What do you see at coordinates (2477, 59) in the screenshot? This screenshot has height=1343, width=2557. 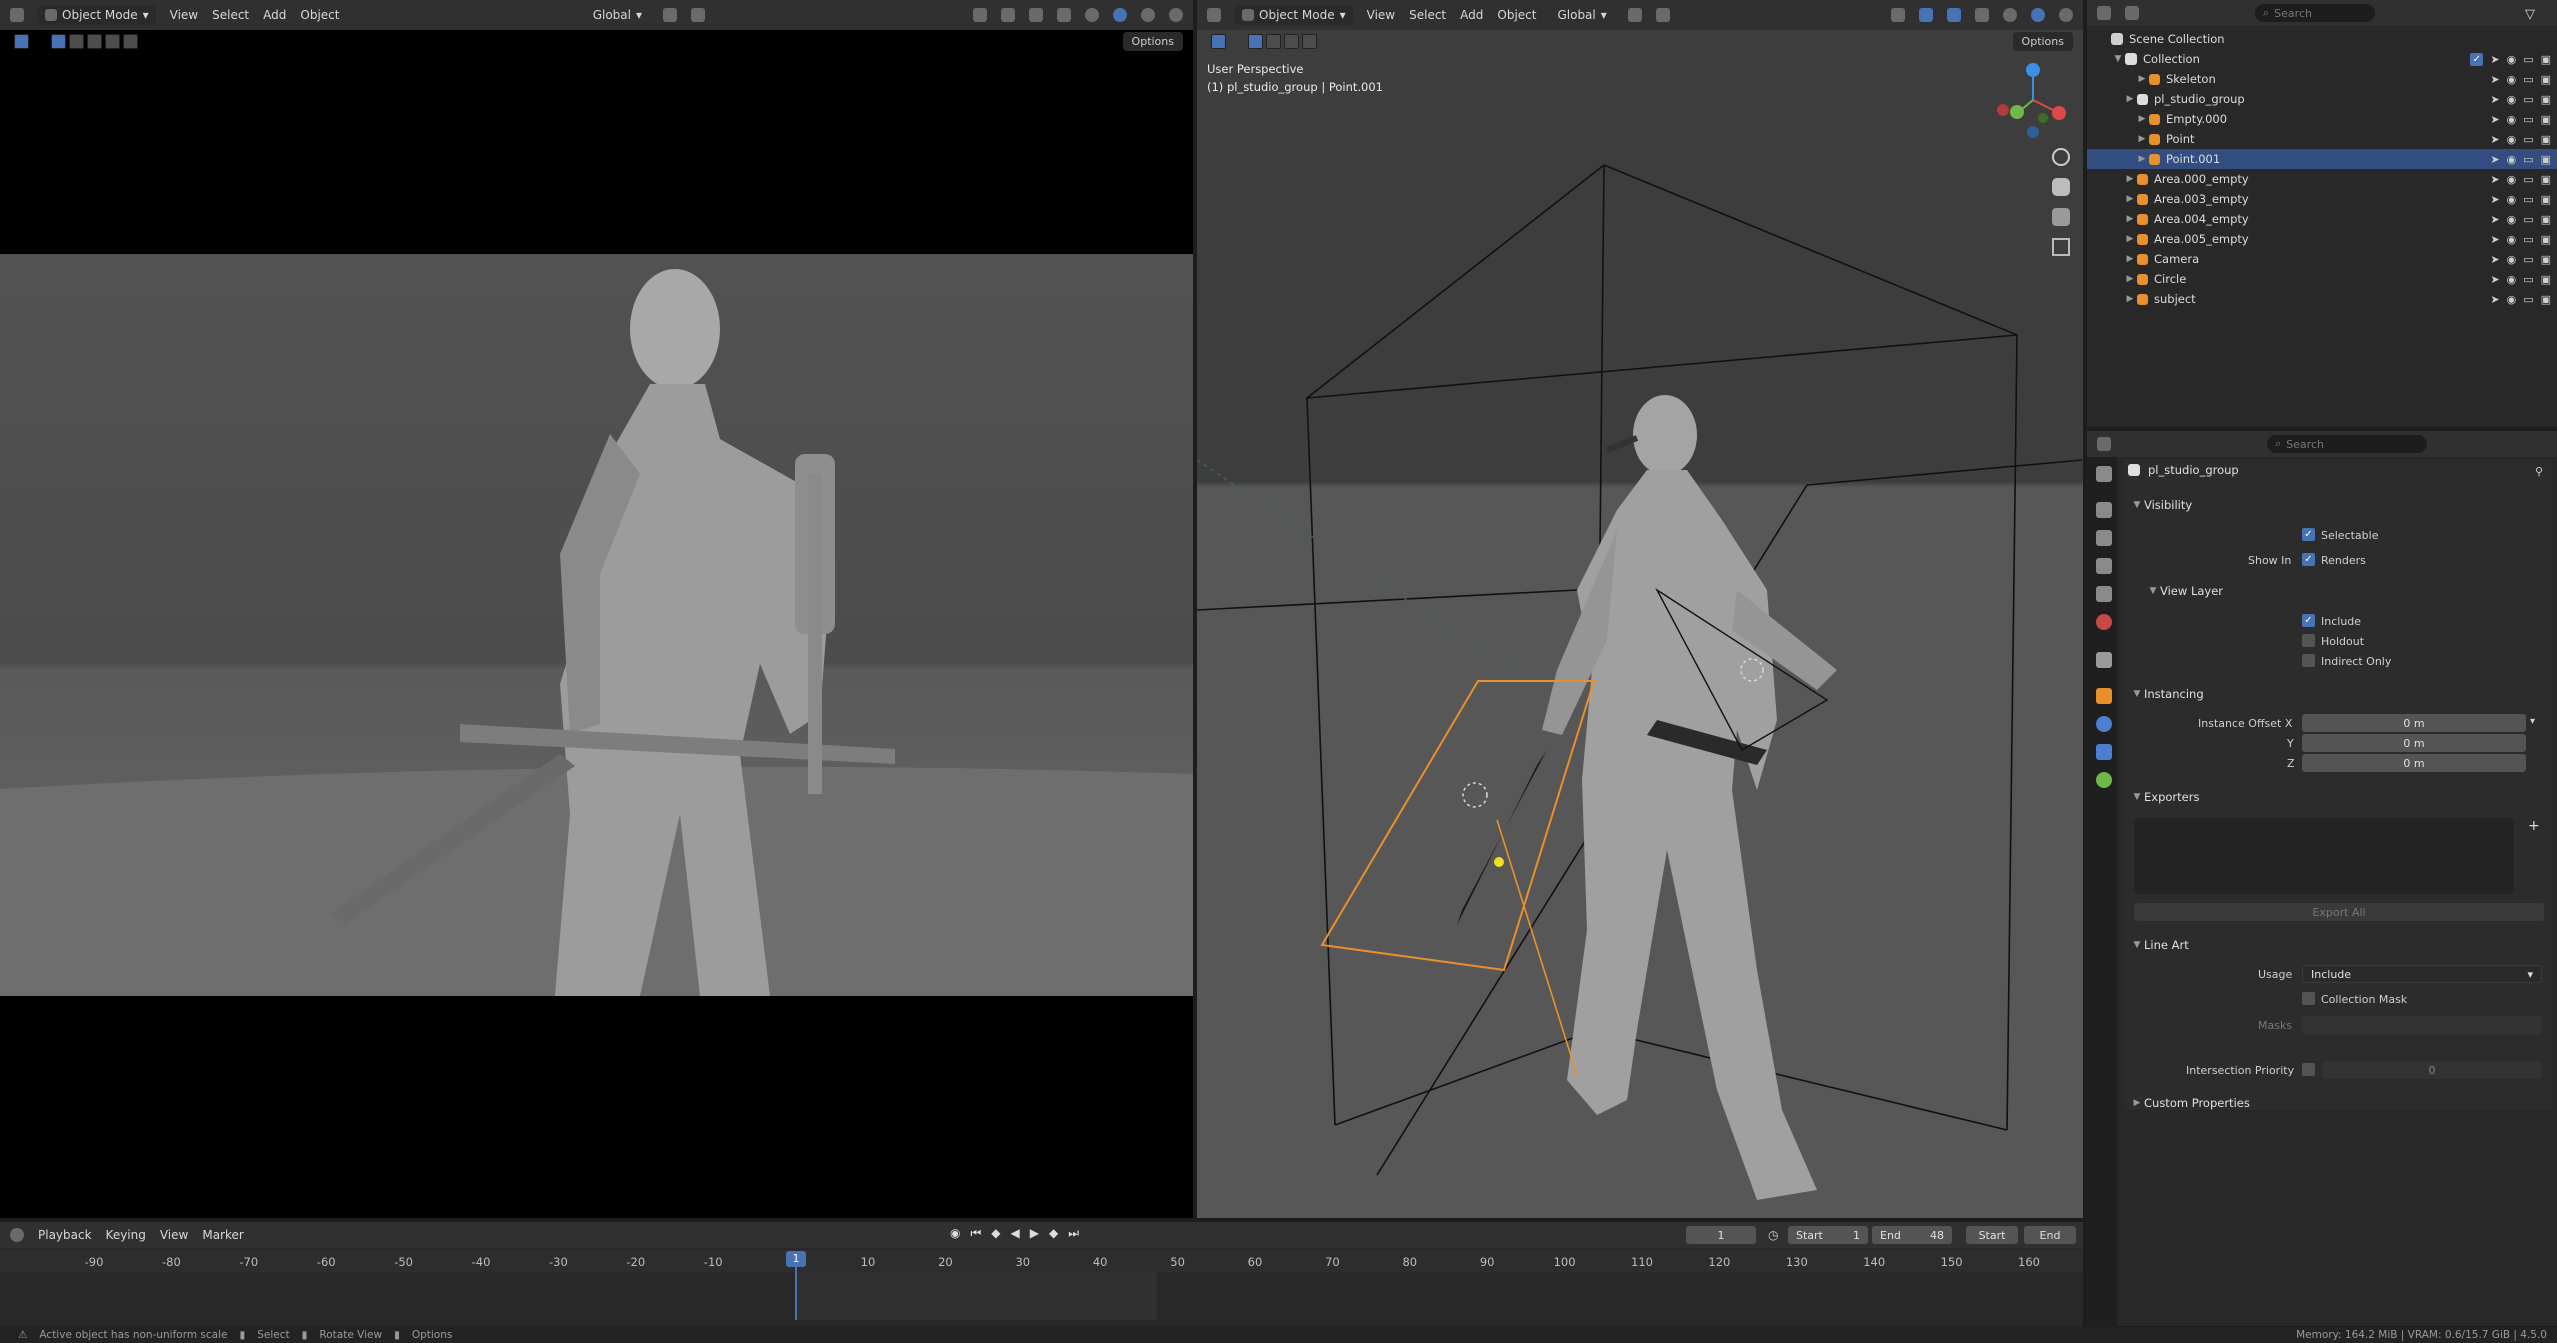 I see `exclude-checkbox: ✓` at bounding box center [2477, 59].